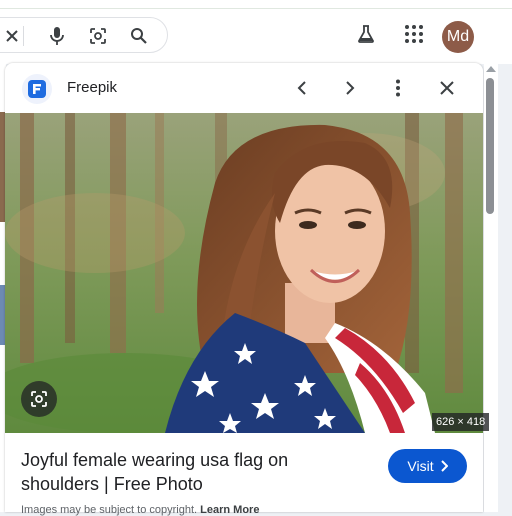 Image resolution: width=512 pixels, height=516 pixels. Describe the element at coordinates (92, 87) in the screenshot. I see `source-name: Freepik` at that location.